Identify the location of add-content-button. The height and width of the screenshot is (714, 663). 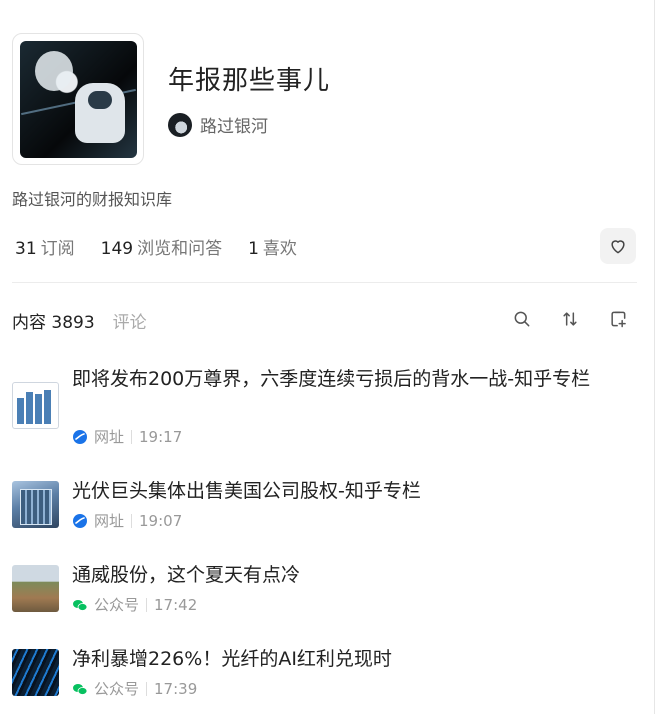
(618, 319).